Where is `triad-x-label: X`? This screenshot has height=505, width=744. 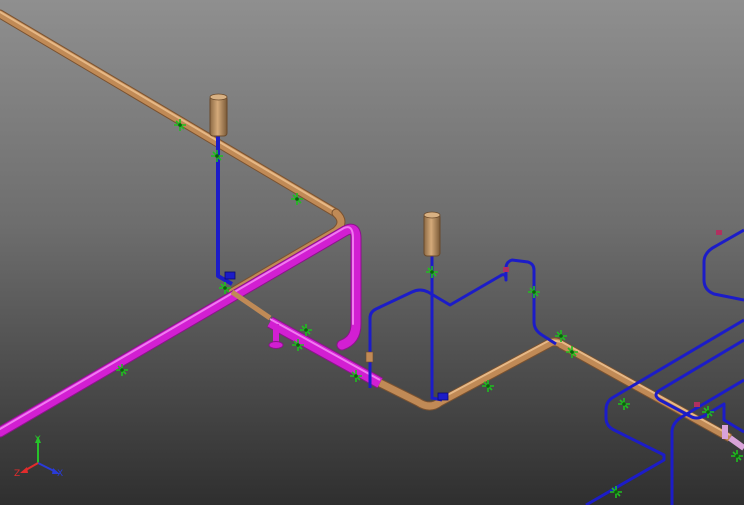 triad-x-label: X is located at coordinates (60, 474).